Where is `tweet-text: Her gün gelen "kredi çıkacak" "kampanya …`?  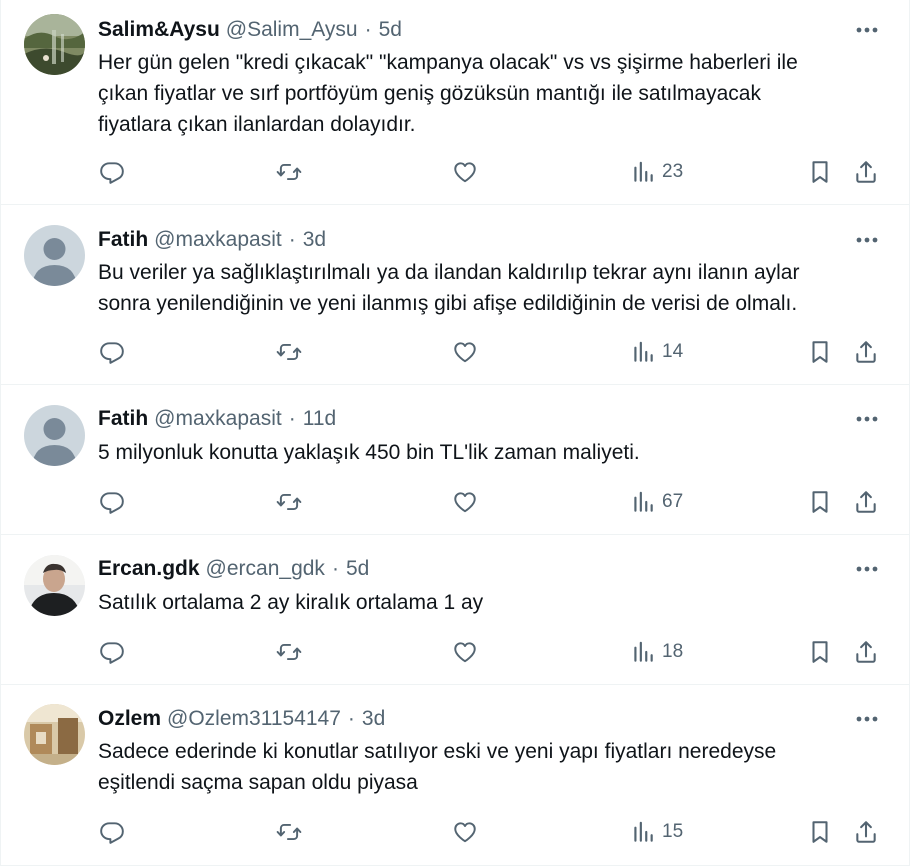 tweet-text: Her gün gelen "kredi çıkacak" "kampanya … is located at coordinates (448, 93).